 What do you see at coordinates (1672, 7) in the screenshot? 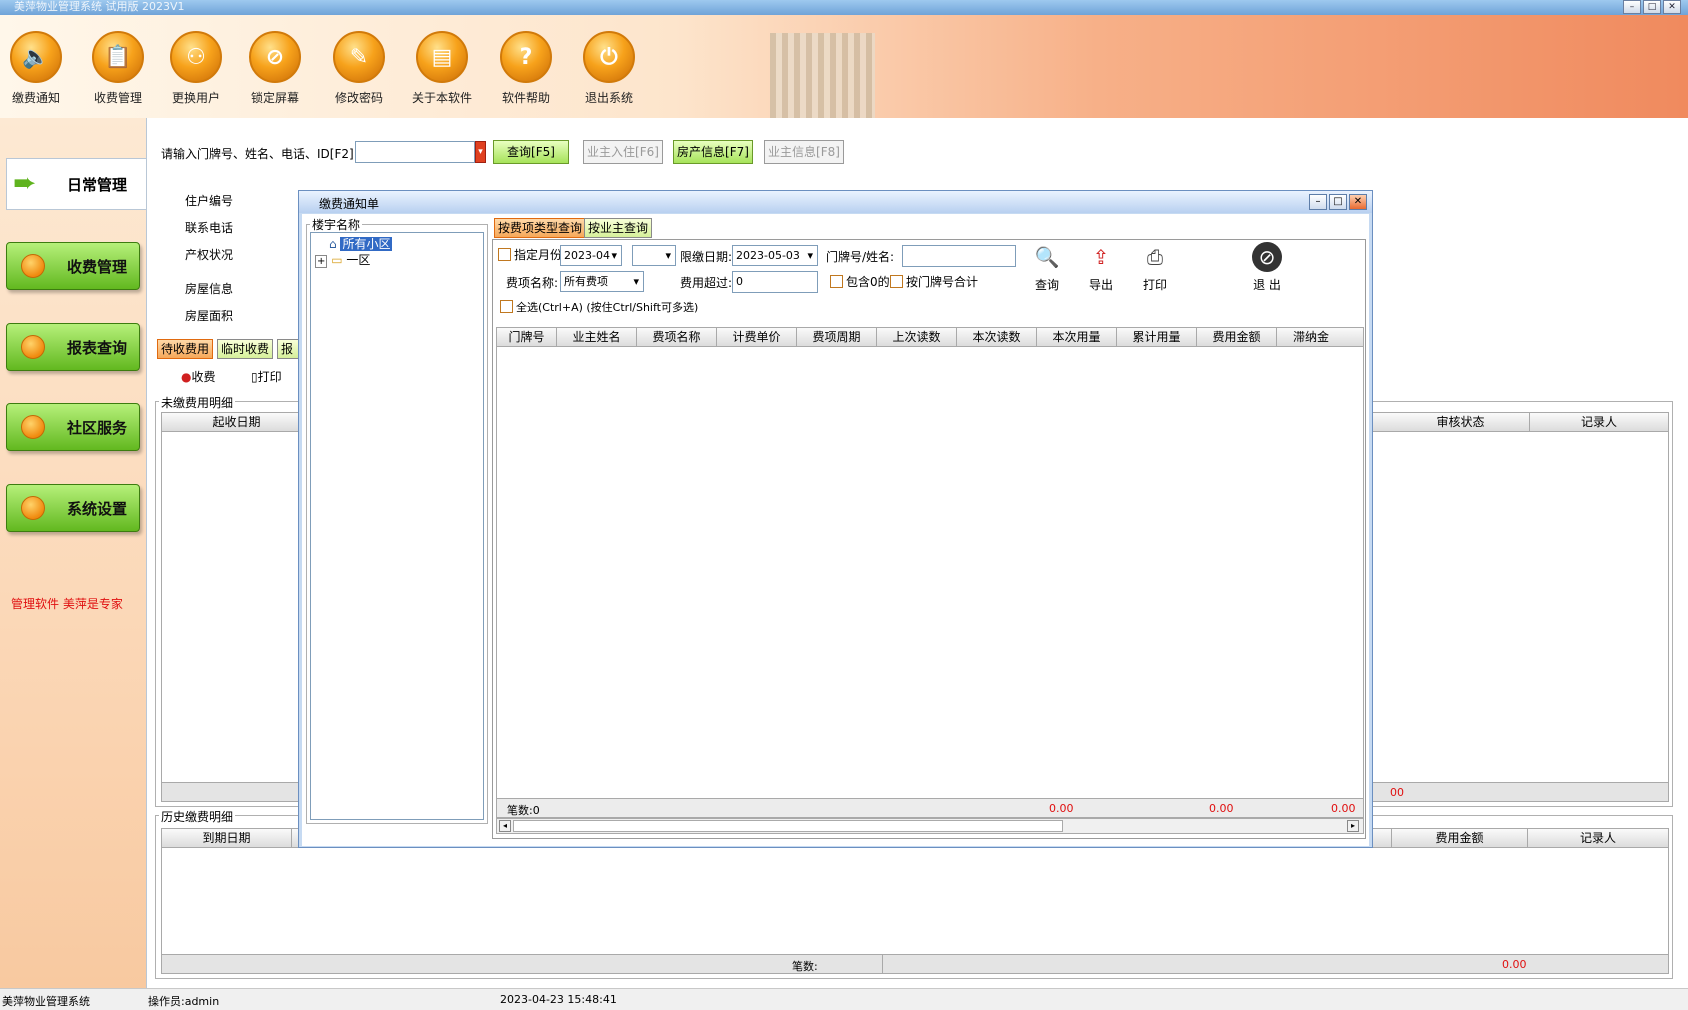
I see `close-button: ✕` at bounding box center [1672, 7].